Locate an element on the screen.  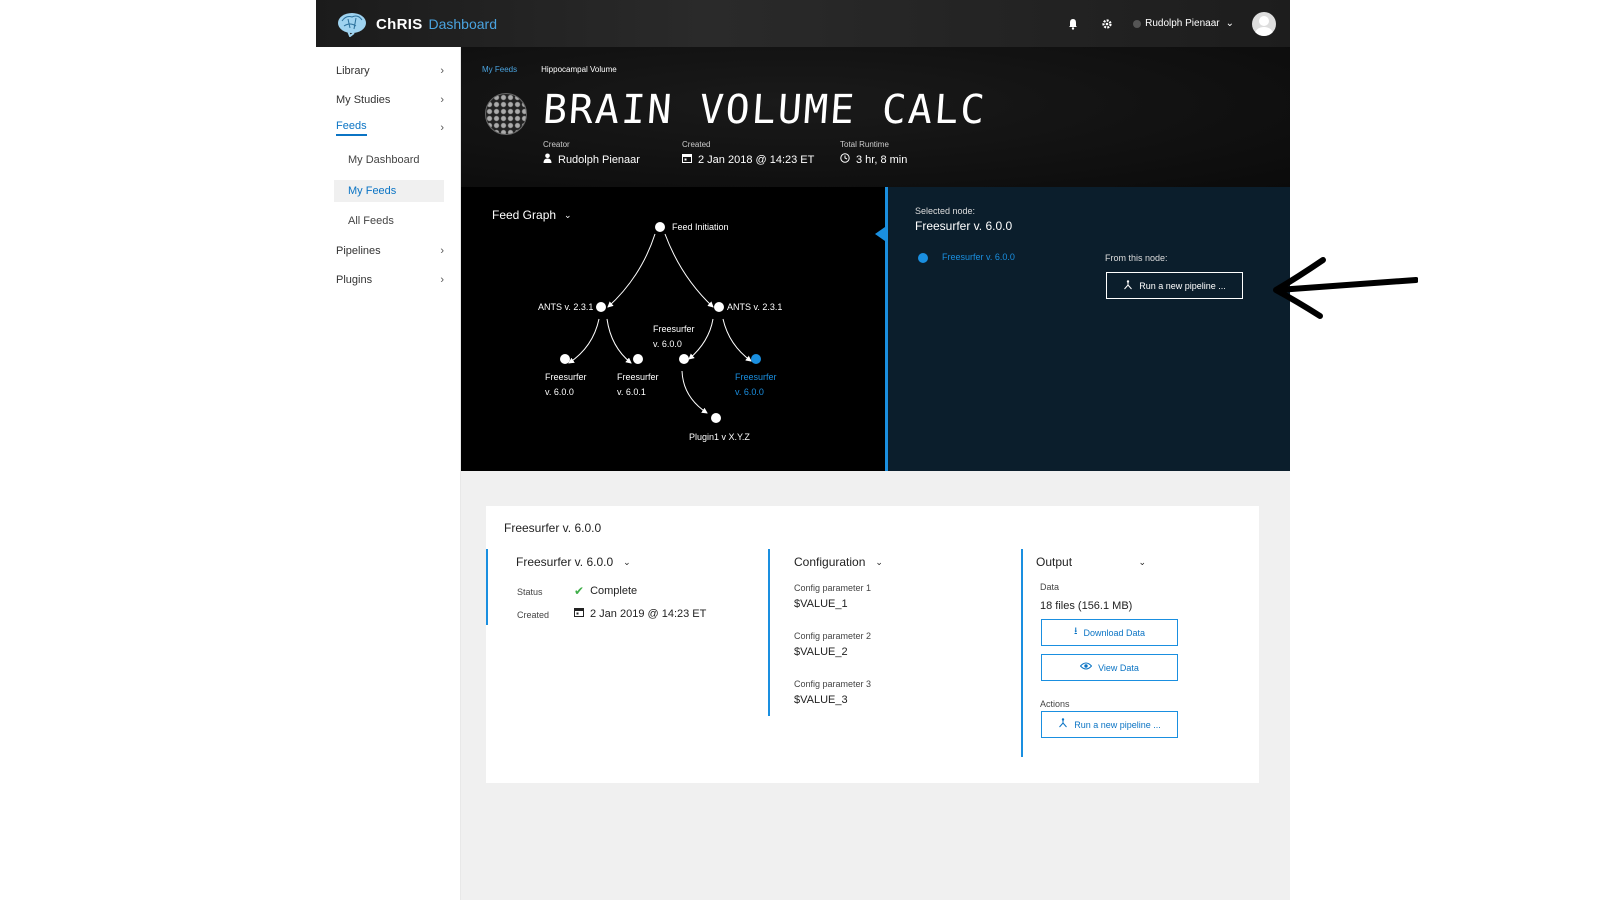
feed-graph-title: Feed Graph ⌄ is located at coordinates (532, 215).